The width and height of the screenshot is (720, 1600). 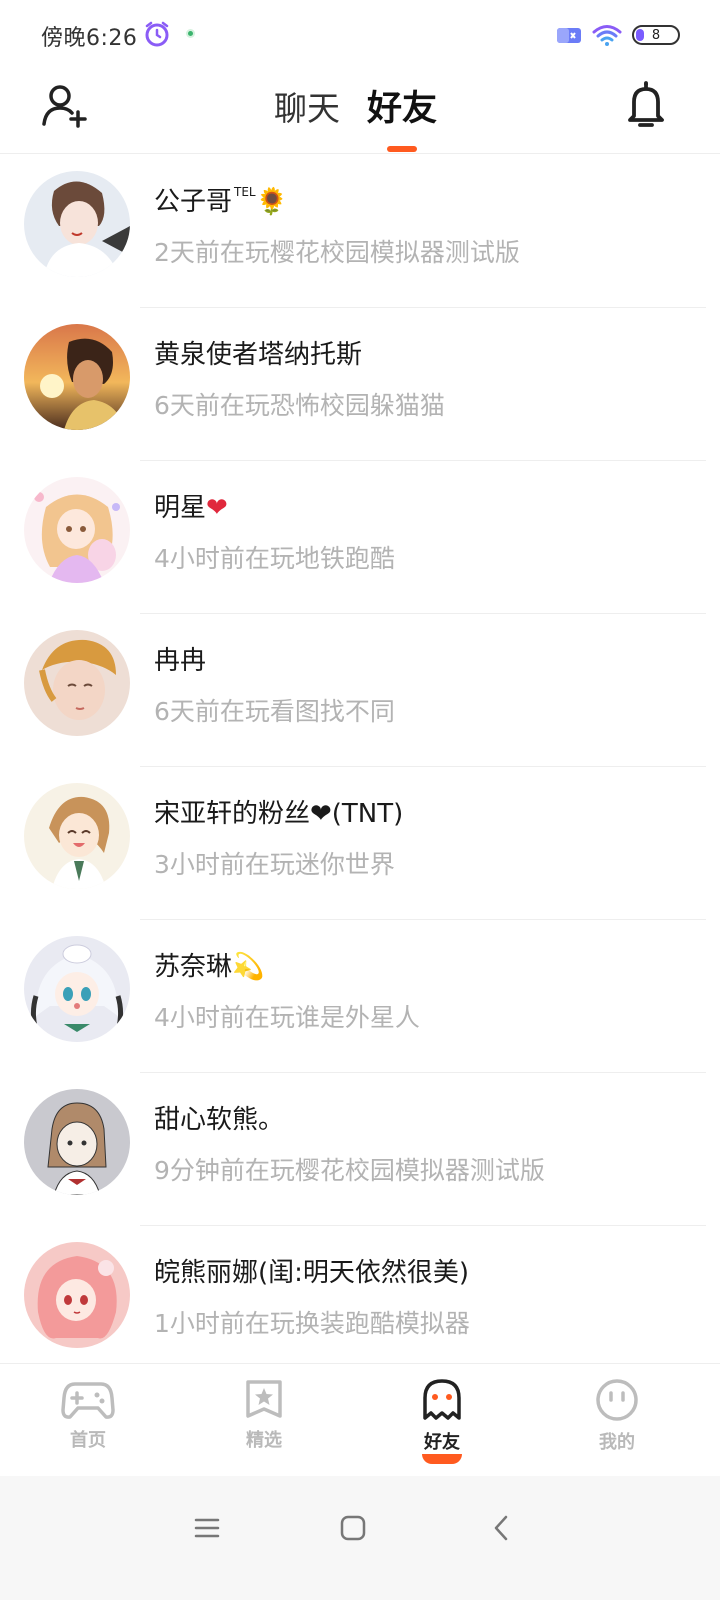 What do you see at coordinates (180, 661) in the screenshot?
I see `friend-name: 冉冉` at bounding box center [180, 661].